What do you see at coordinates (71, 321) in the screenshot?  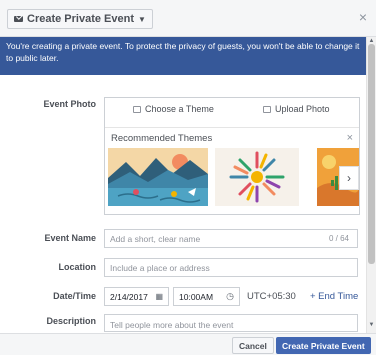 I see `description-label: Description` at bounding box center [71, 321].